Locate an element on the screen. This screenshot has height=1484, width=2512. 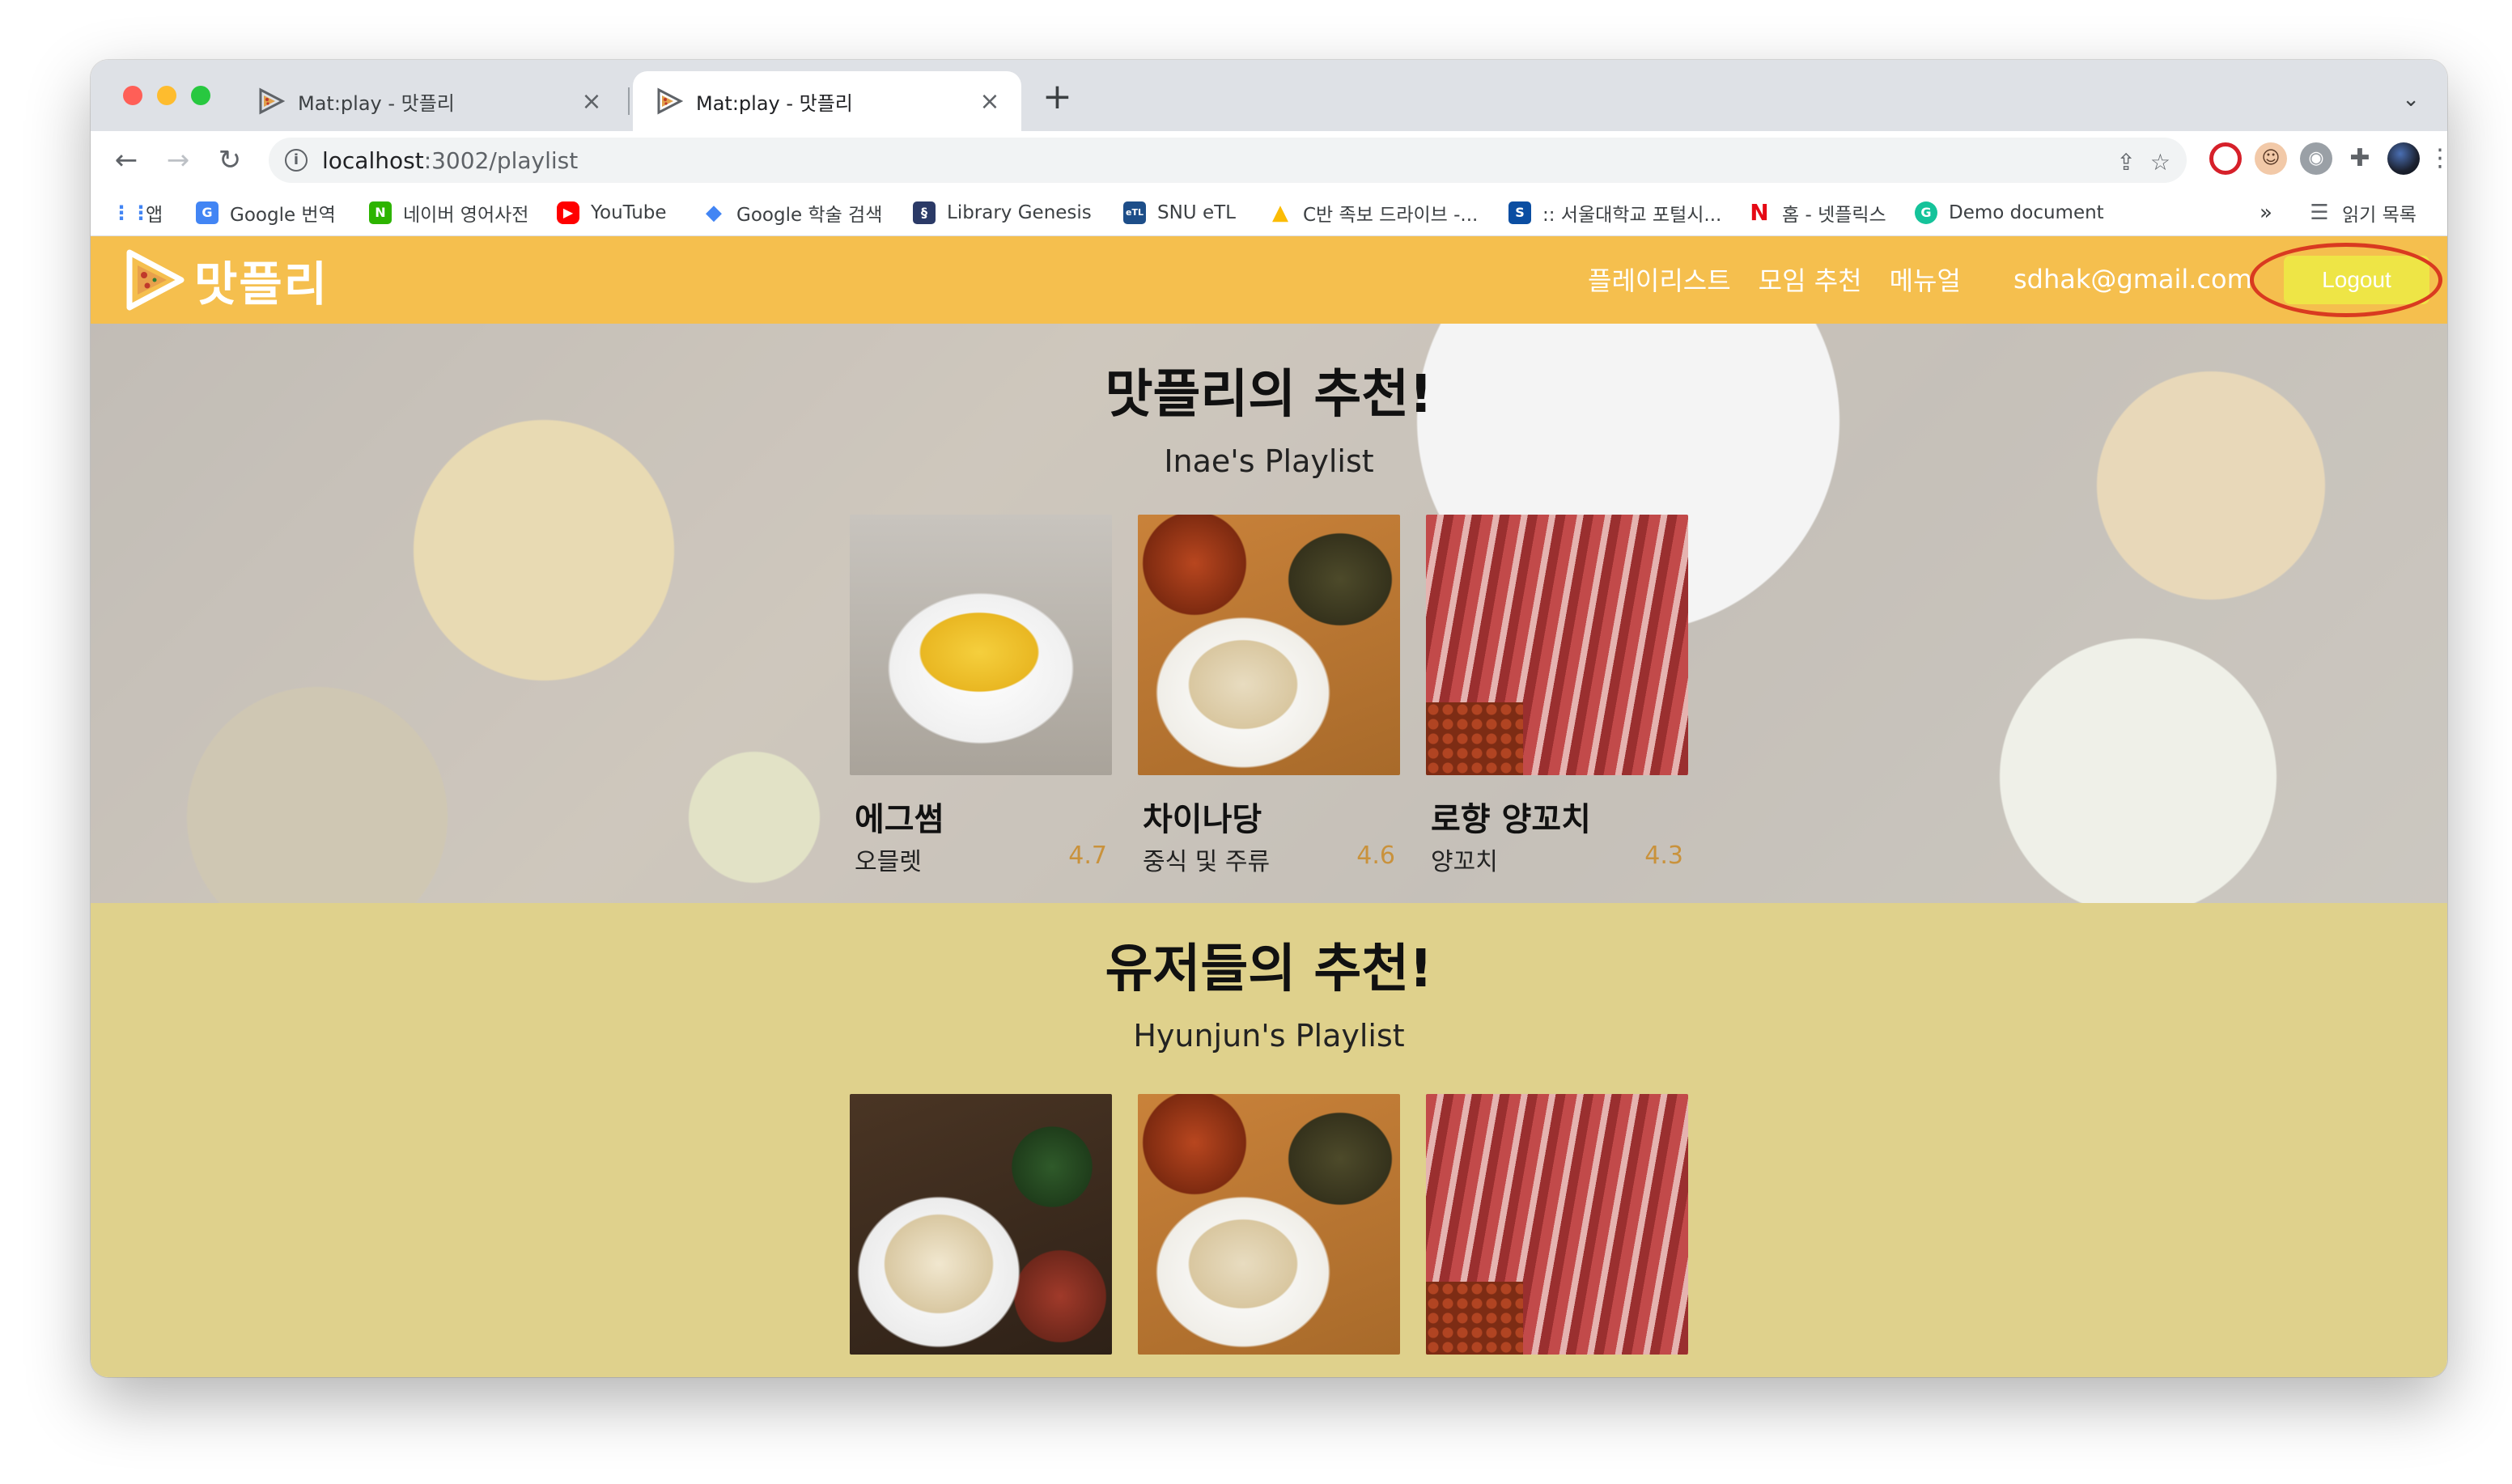
gray-extension-icon: ◉ is located at coordinates (2316, 159).